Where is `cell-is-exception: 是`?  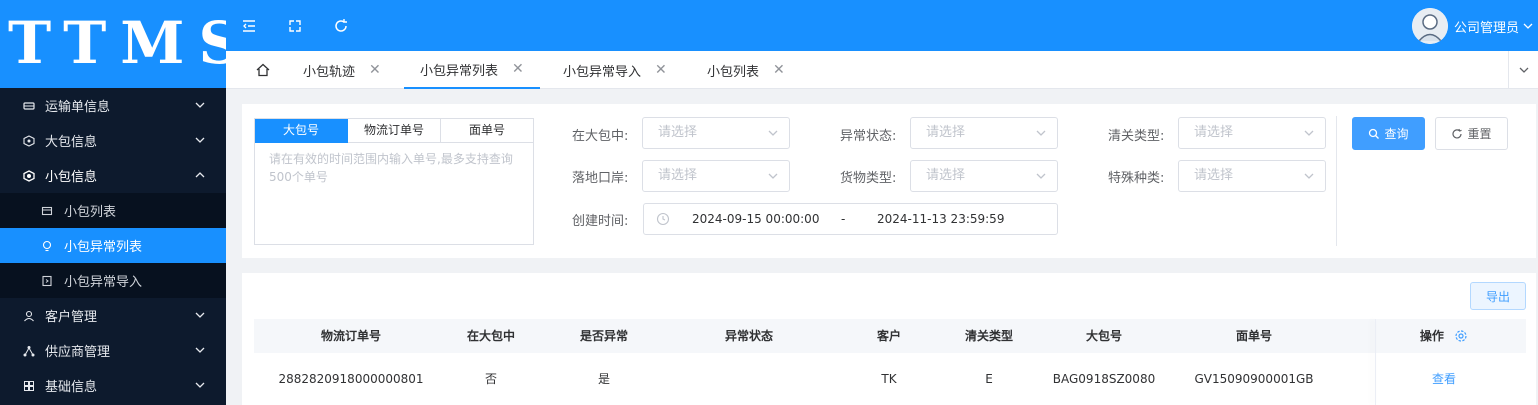
cell-is-exception: 是 is located at coordinates (603, 379).